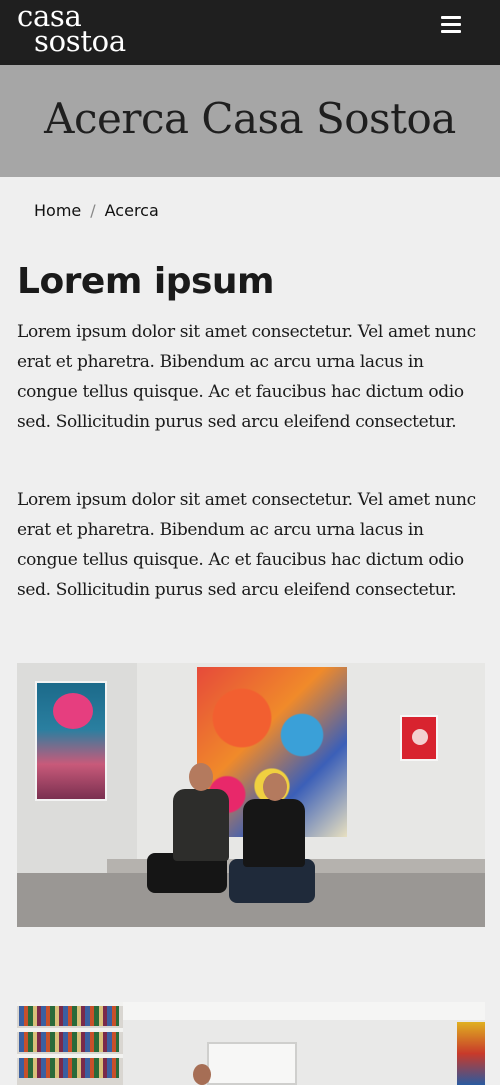 Image resolution: width=500 pixels, height=1085 pixels. Describe the element at coordinates (131, 210) in the screenshot. I see `breadcrumb-current: Acerca` at that location.